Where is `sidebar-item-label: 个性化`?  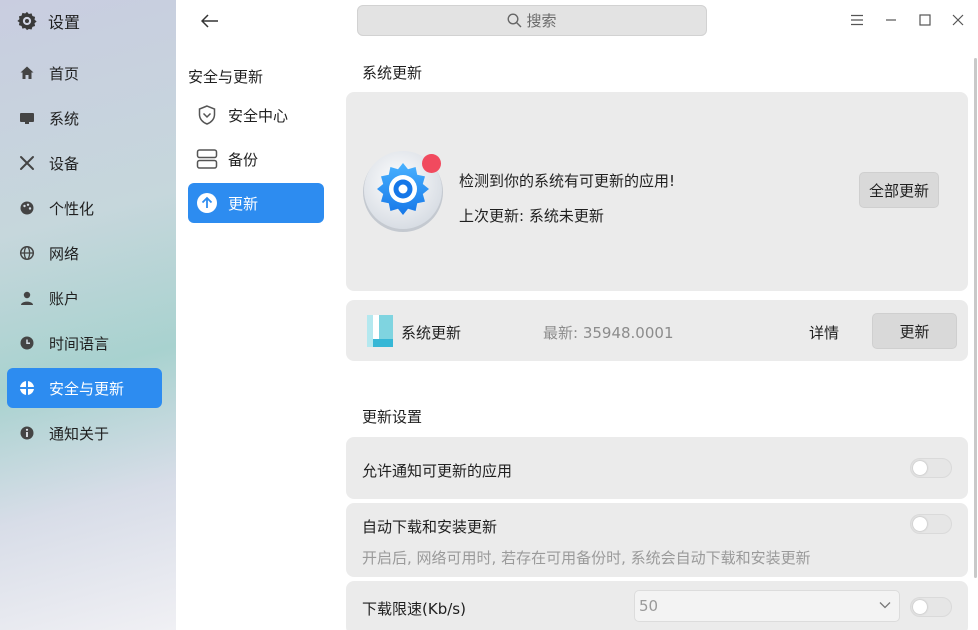
sidebar-item-label: 个性化 is located at coordinates (72, 208).